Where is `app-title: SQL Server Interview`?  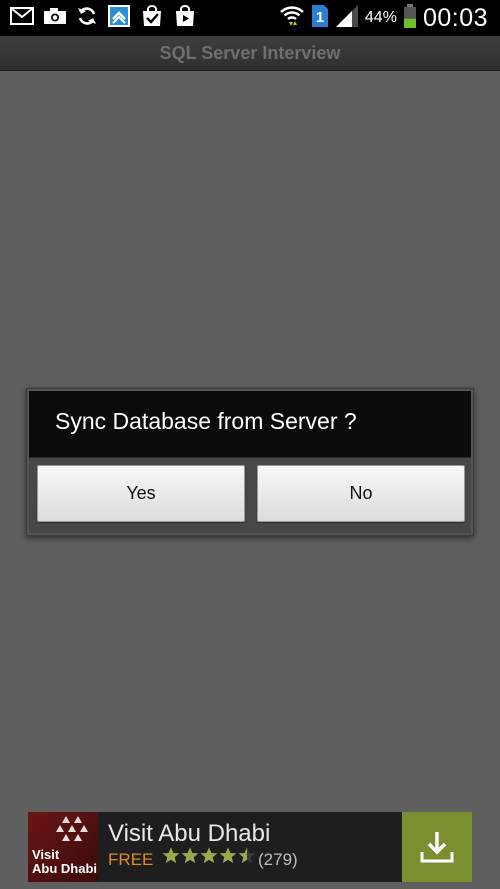 app-title: SQL Server Interview is located at coordinates (250, 53).